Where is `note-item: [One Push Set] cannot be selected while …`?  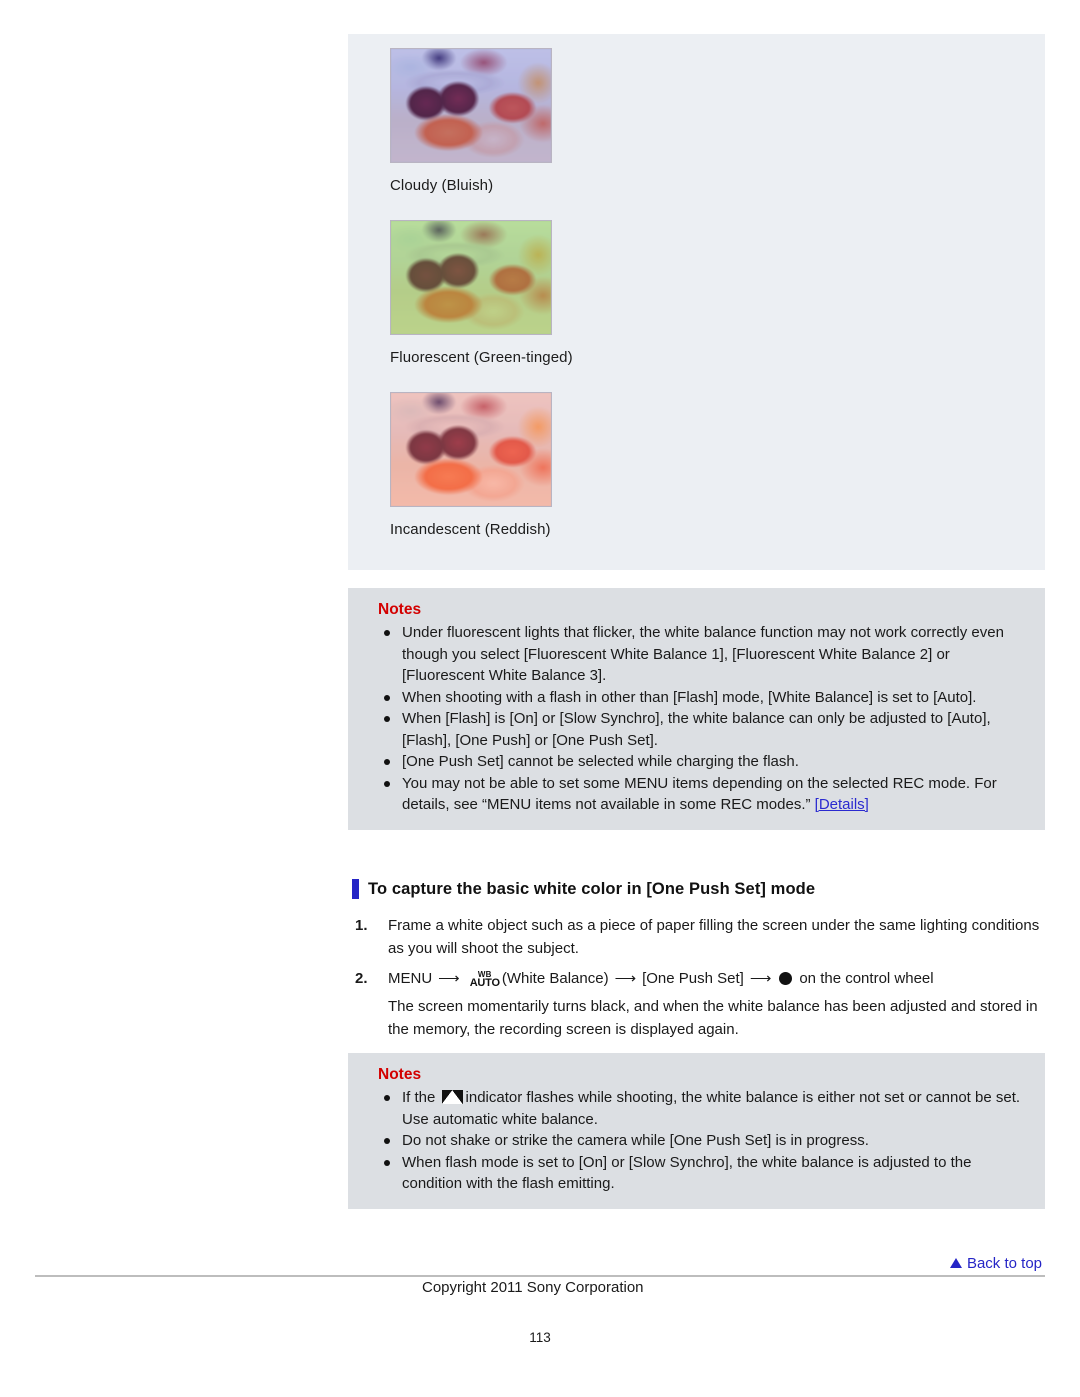 note-item: [One Push Set] cannot be selected while … is located at coordinates (703, 762).